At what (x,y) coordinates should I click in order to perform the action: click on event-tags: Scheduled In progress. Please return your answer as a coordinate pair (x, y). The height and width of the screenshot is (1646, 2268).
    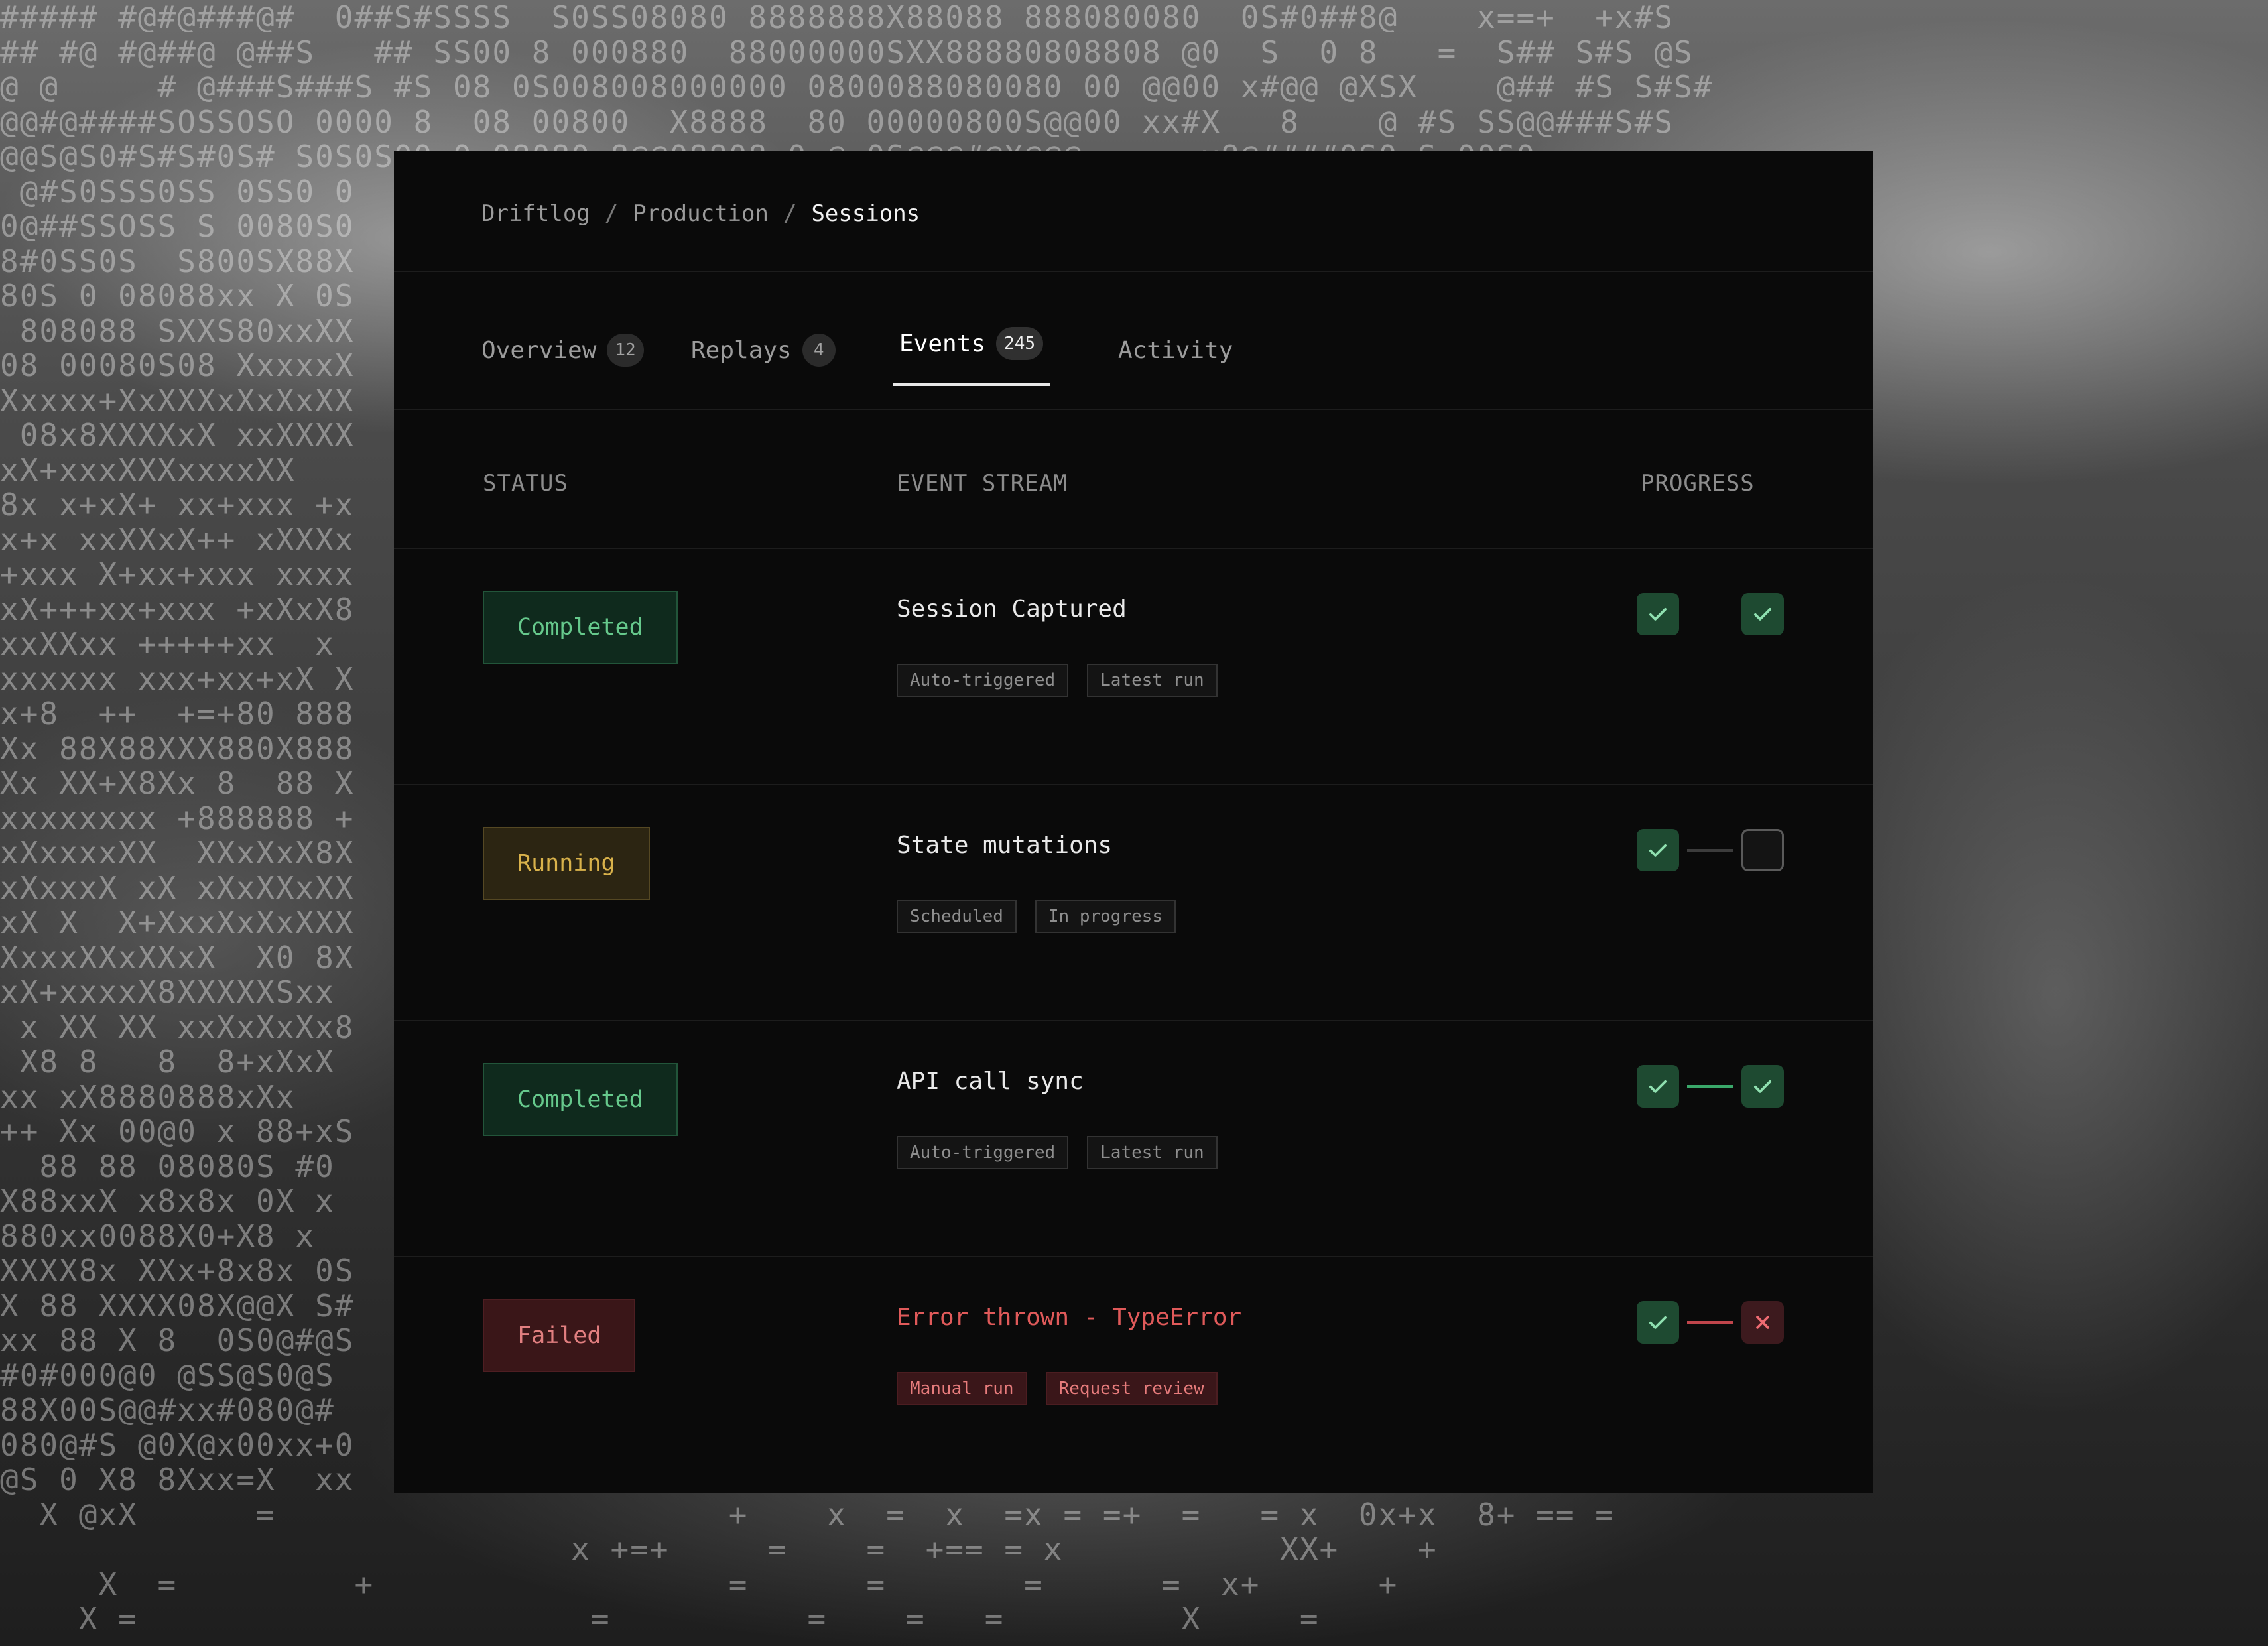
    Looking at the image, I should click on (1036, 916).